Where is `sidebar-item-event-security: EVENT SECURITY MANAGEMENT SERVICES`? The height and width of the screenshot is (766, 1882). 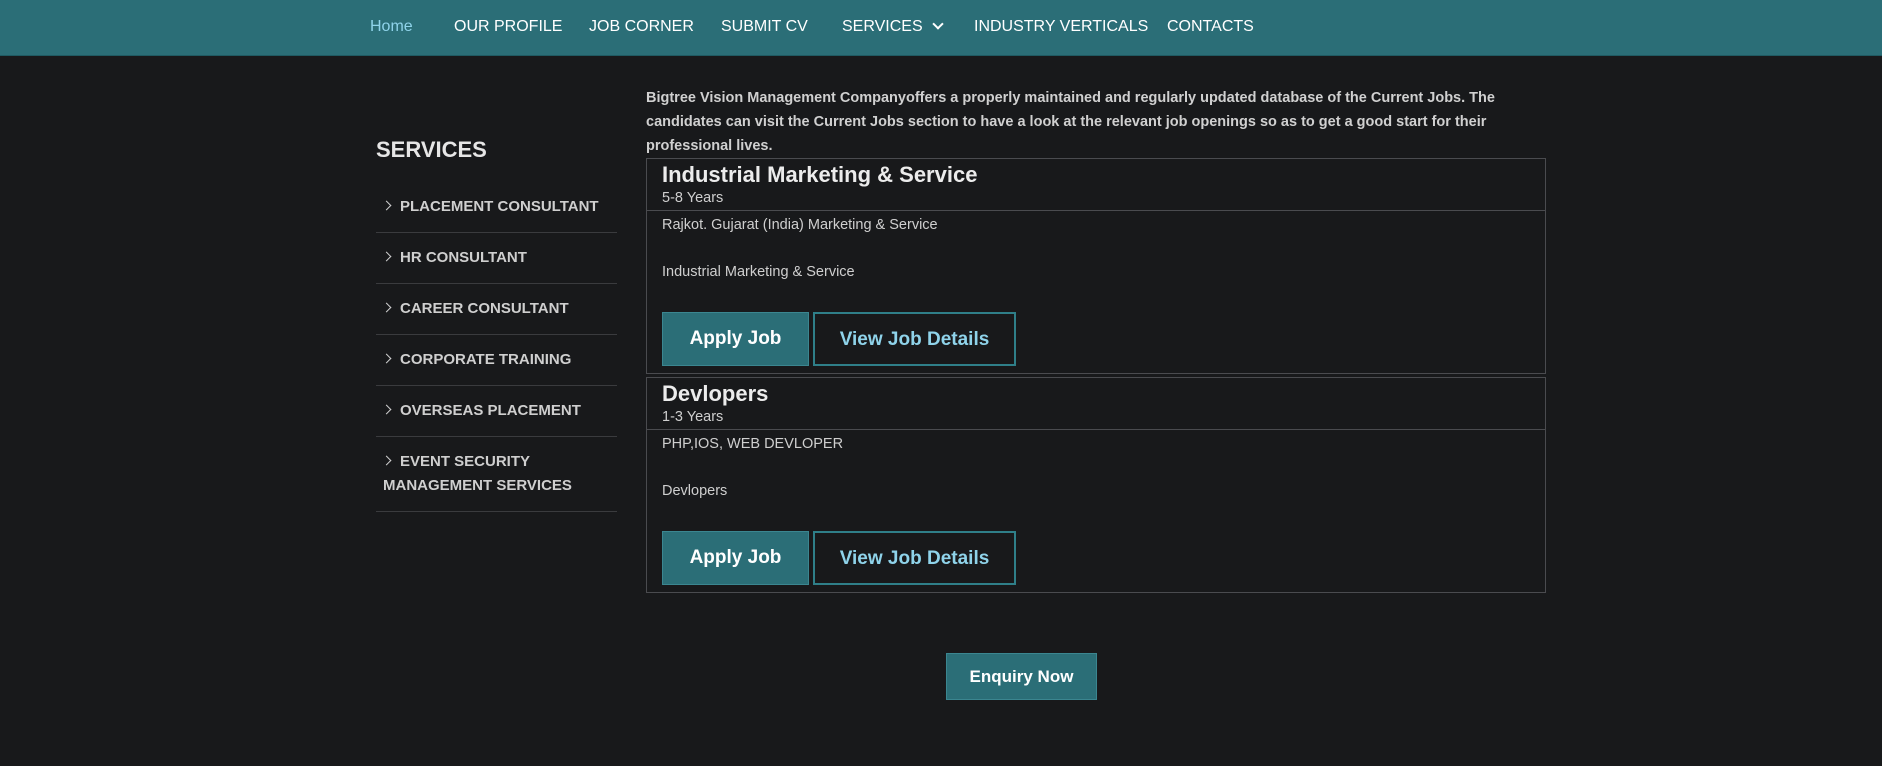 sidebar-item-event-security: EVENT SECURITY MANAGEMENT SERVICES is located at coordinates (496, 474).